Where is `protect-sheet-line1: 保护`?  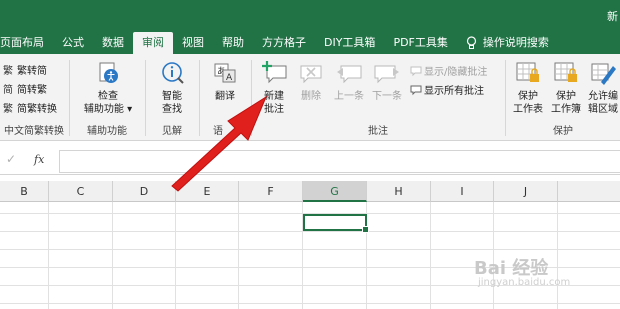
protect-sheet-line1: 保护 is located at coordinates (528, 96).